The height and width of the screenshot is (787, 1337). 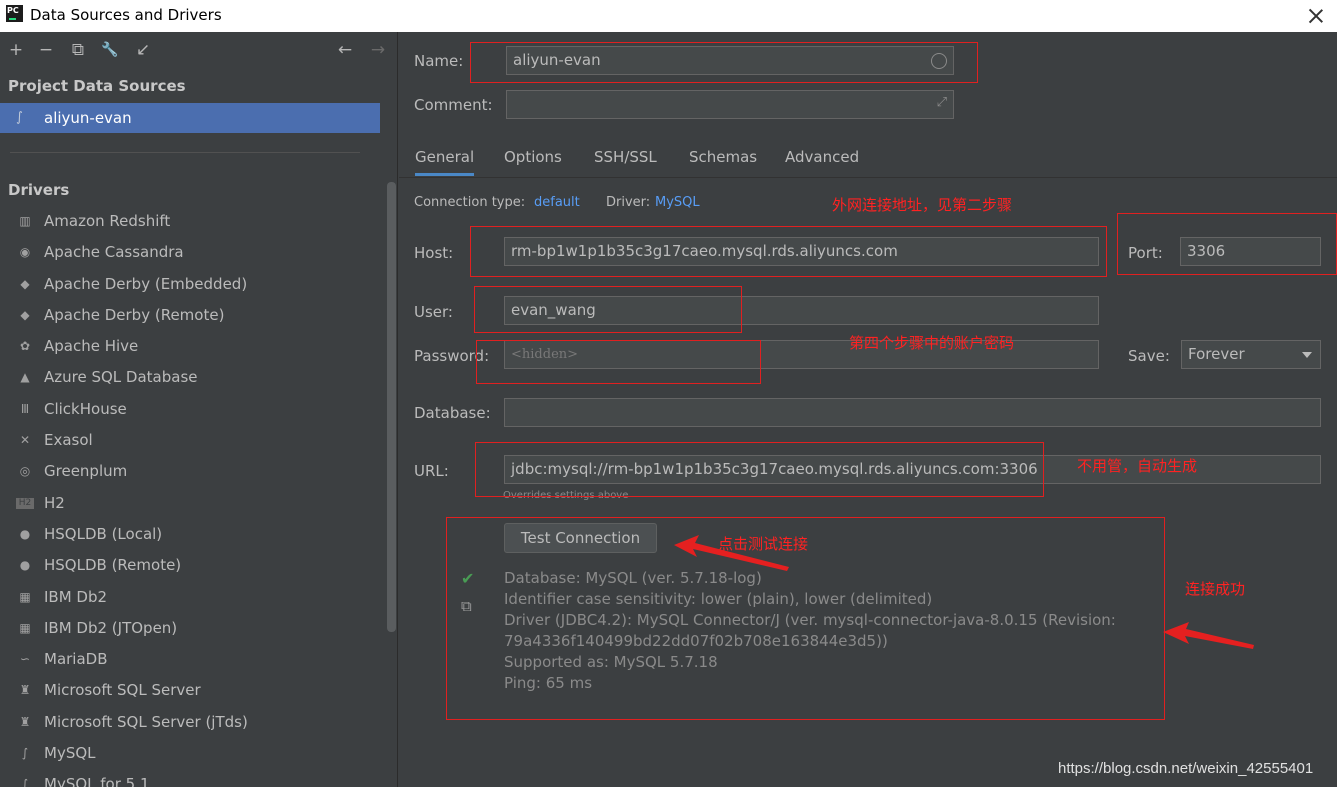 I want to click on exasol-icon: ✕, so click(x=25, y=440).